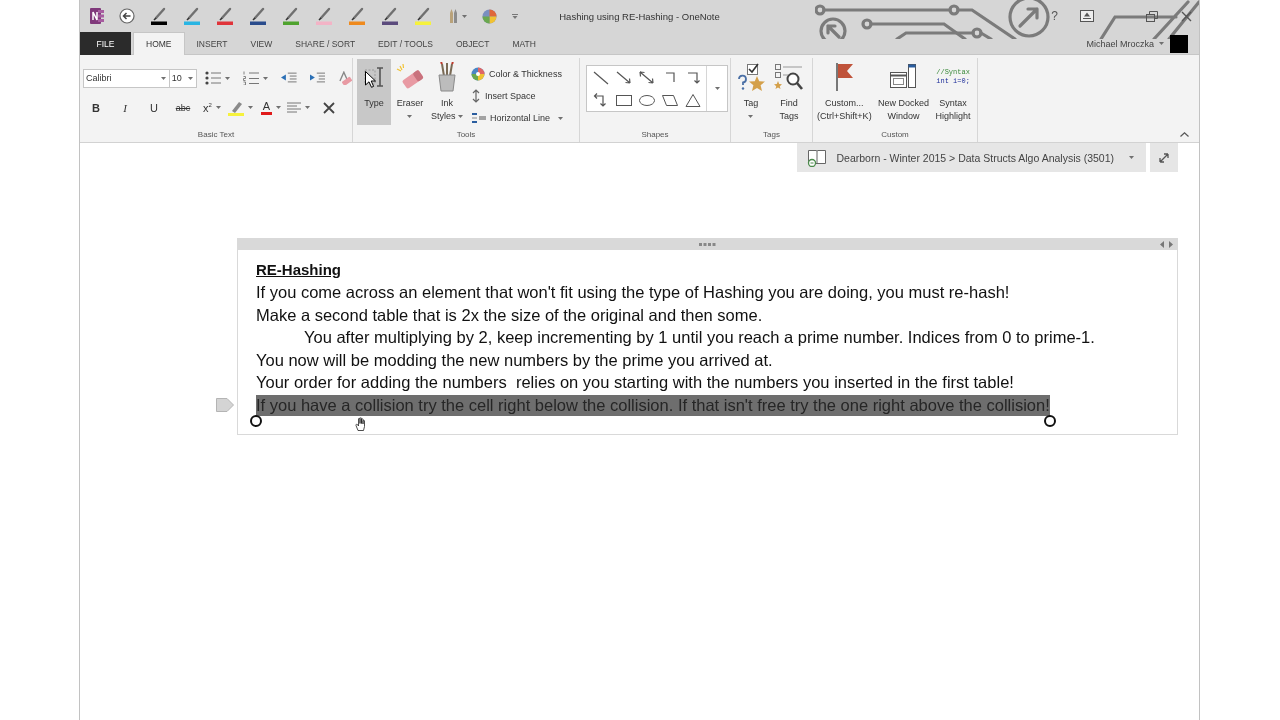 This screenshot has height=720, width=1280. What do you see at coordinates (472, 43) in the screenshot?
I see `ribbon-tab: OBJECT` at bounding box center [472, 43].